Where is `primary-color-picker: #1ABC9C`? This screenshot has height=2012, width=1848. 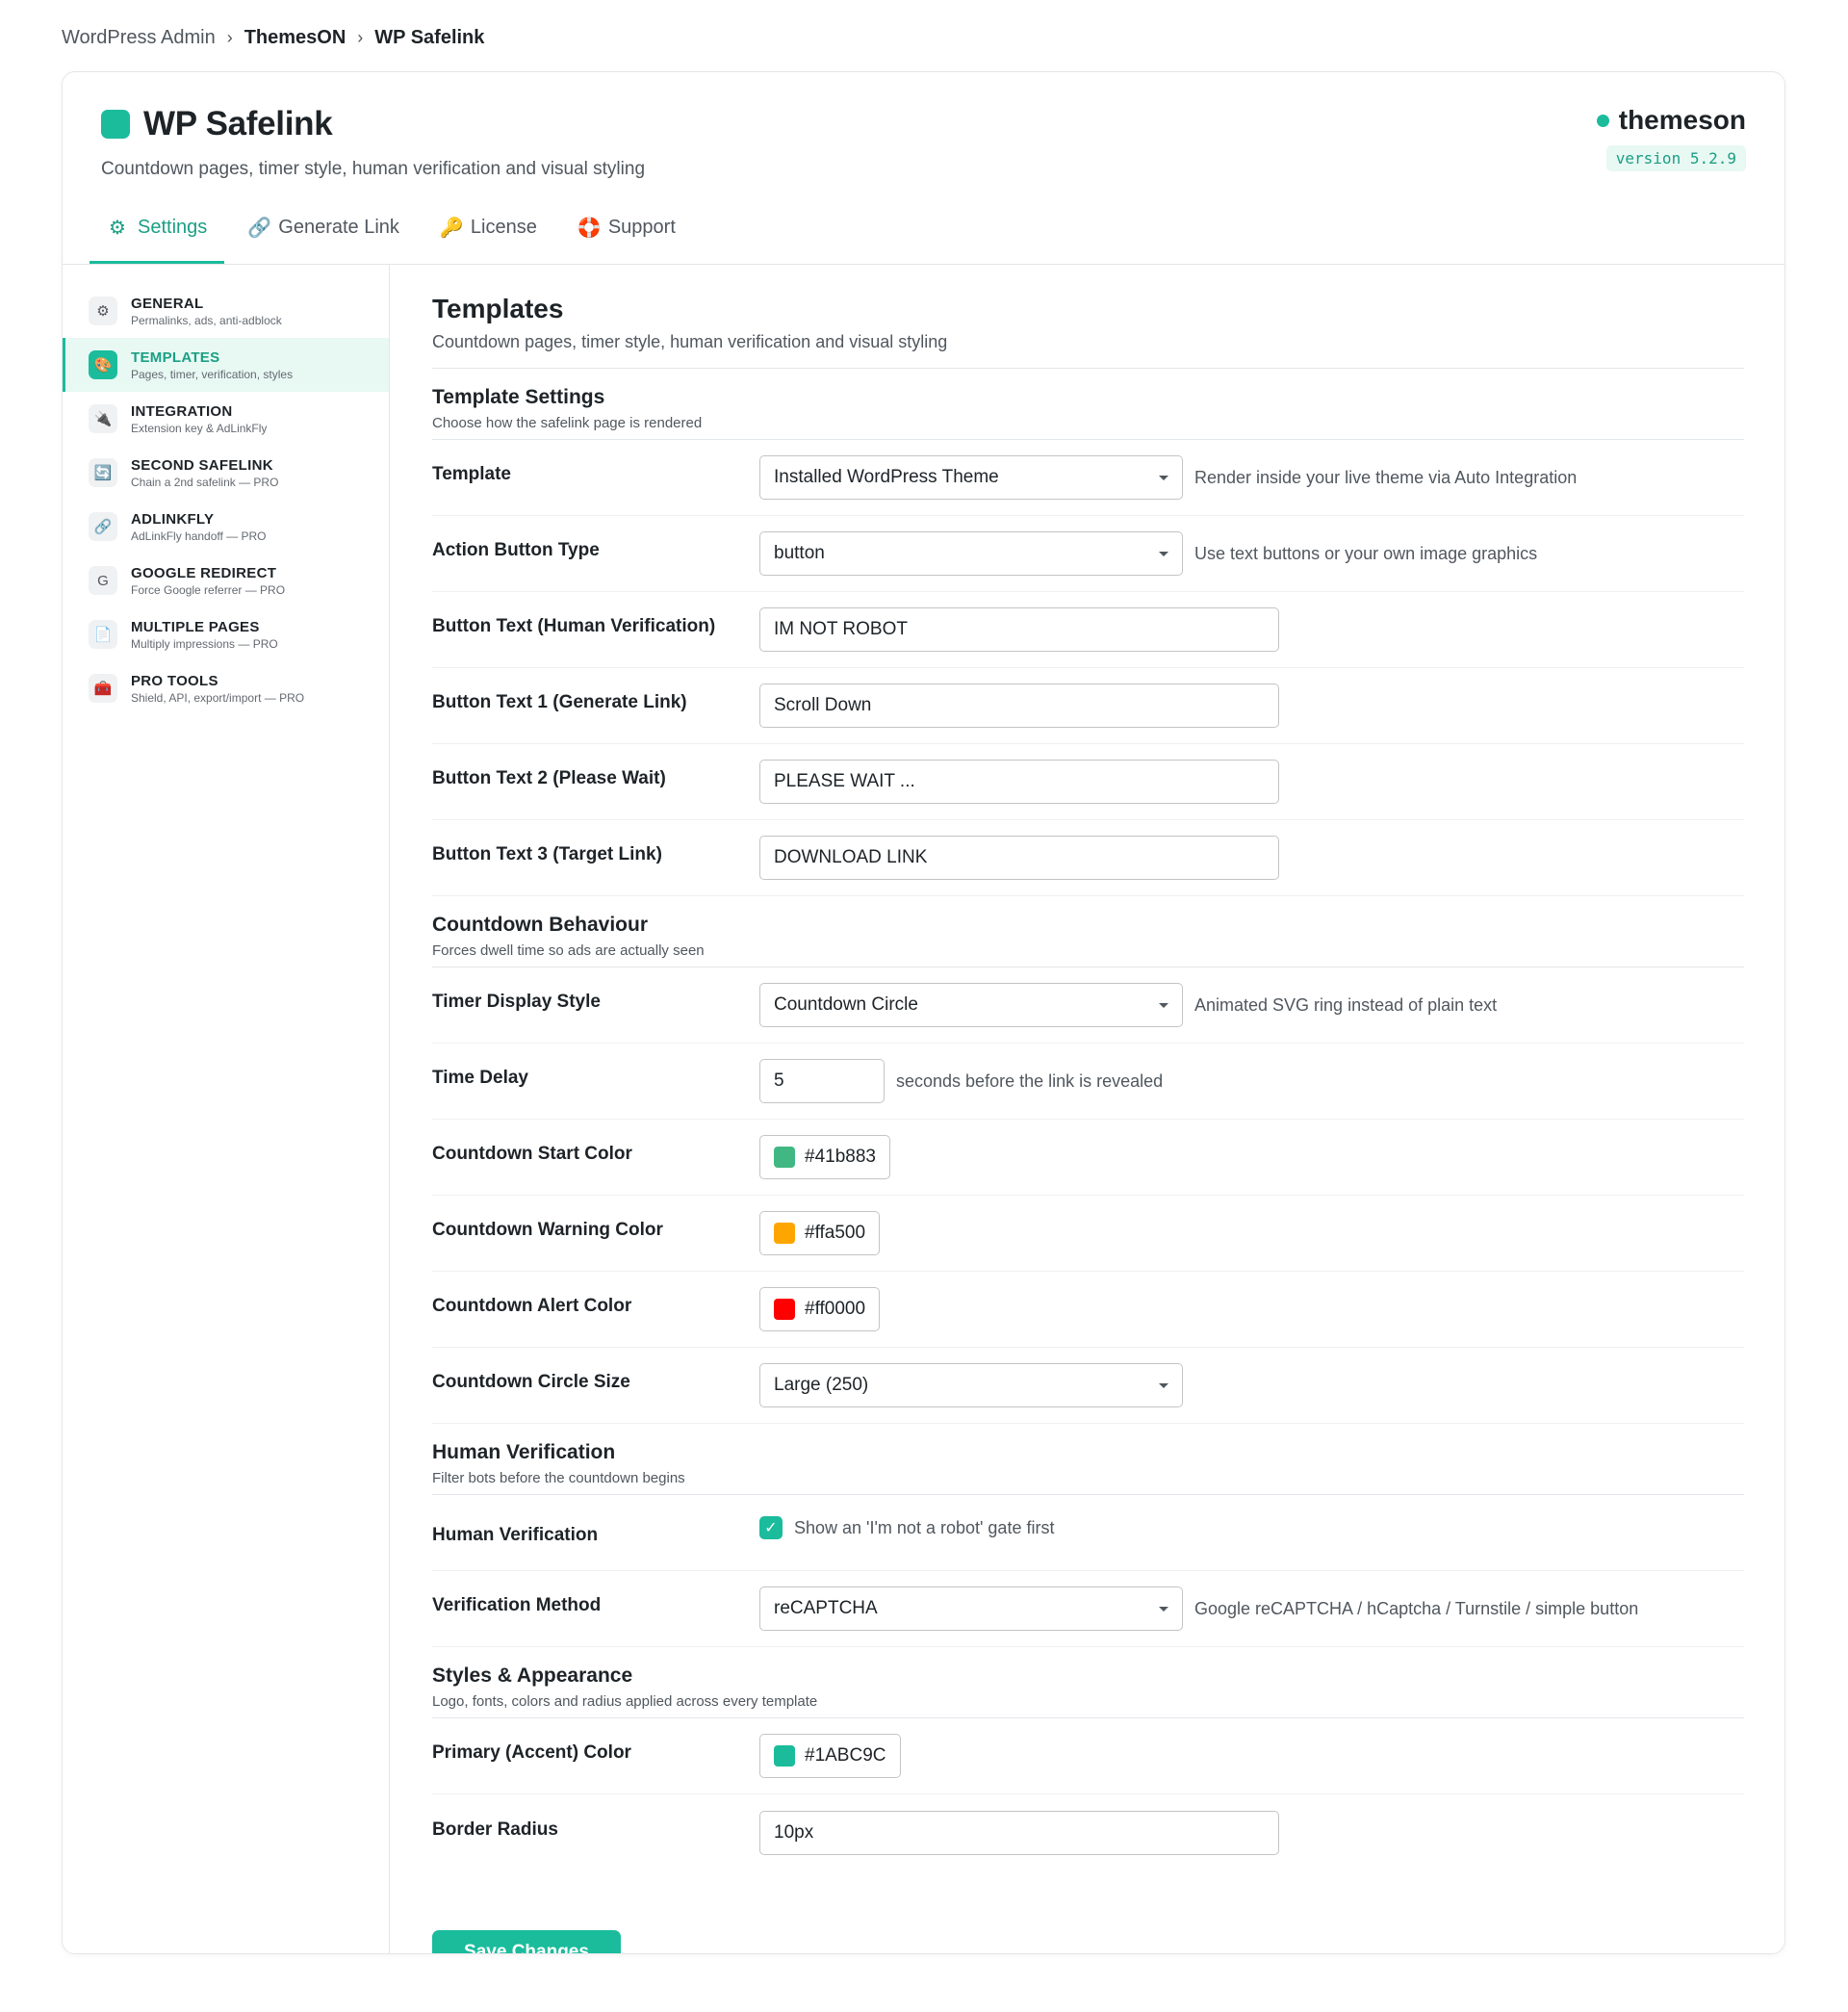
primary-color-picker: #1ABC9C is located at coordinates (830, 1756).